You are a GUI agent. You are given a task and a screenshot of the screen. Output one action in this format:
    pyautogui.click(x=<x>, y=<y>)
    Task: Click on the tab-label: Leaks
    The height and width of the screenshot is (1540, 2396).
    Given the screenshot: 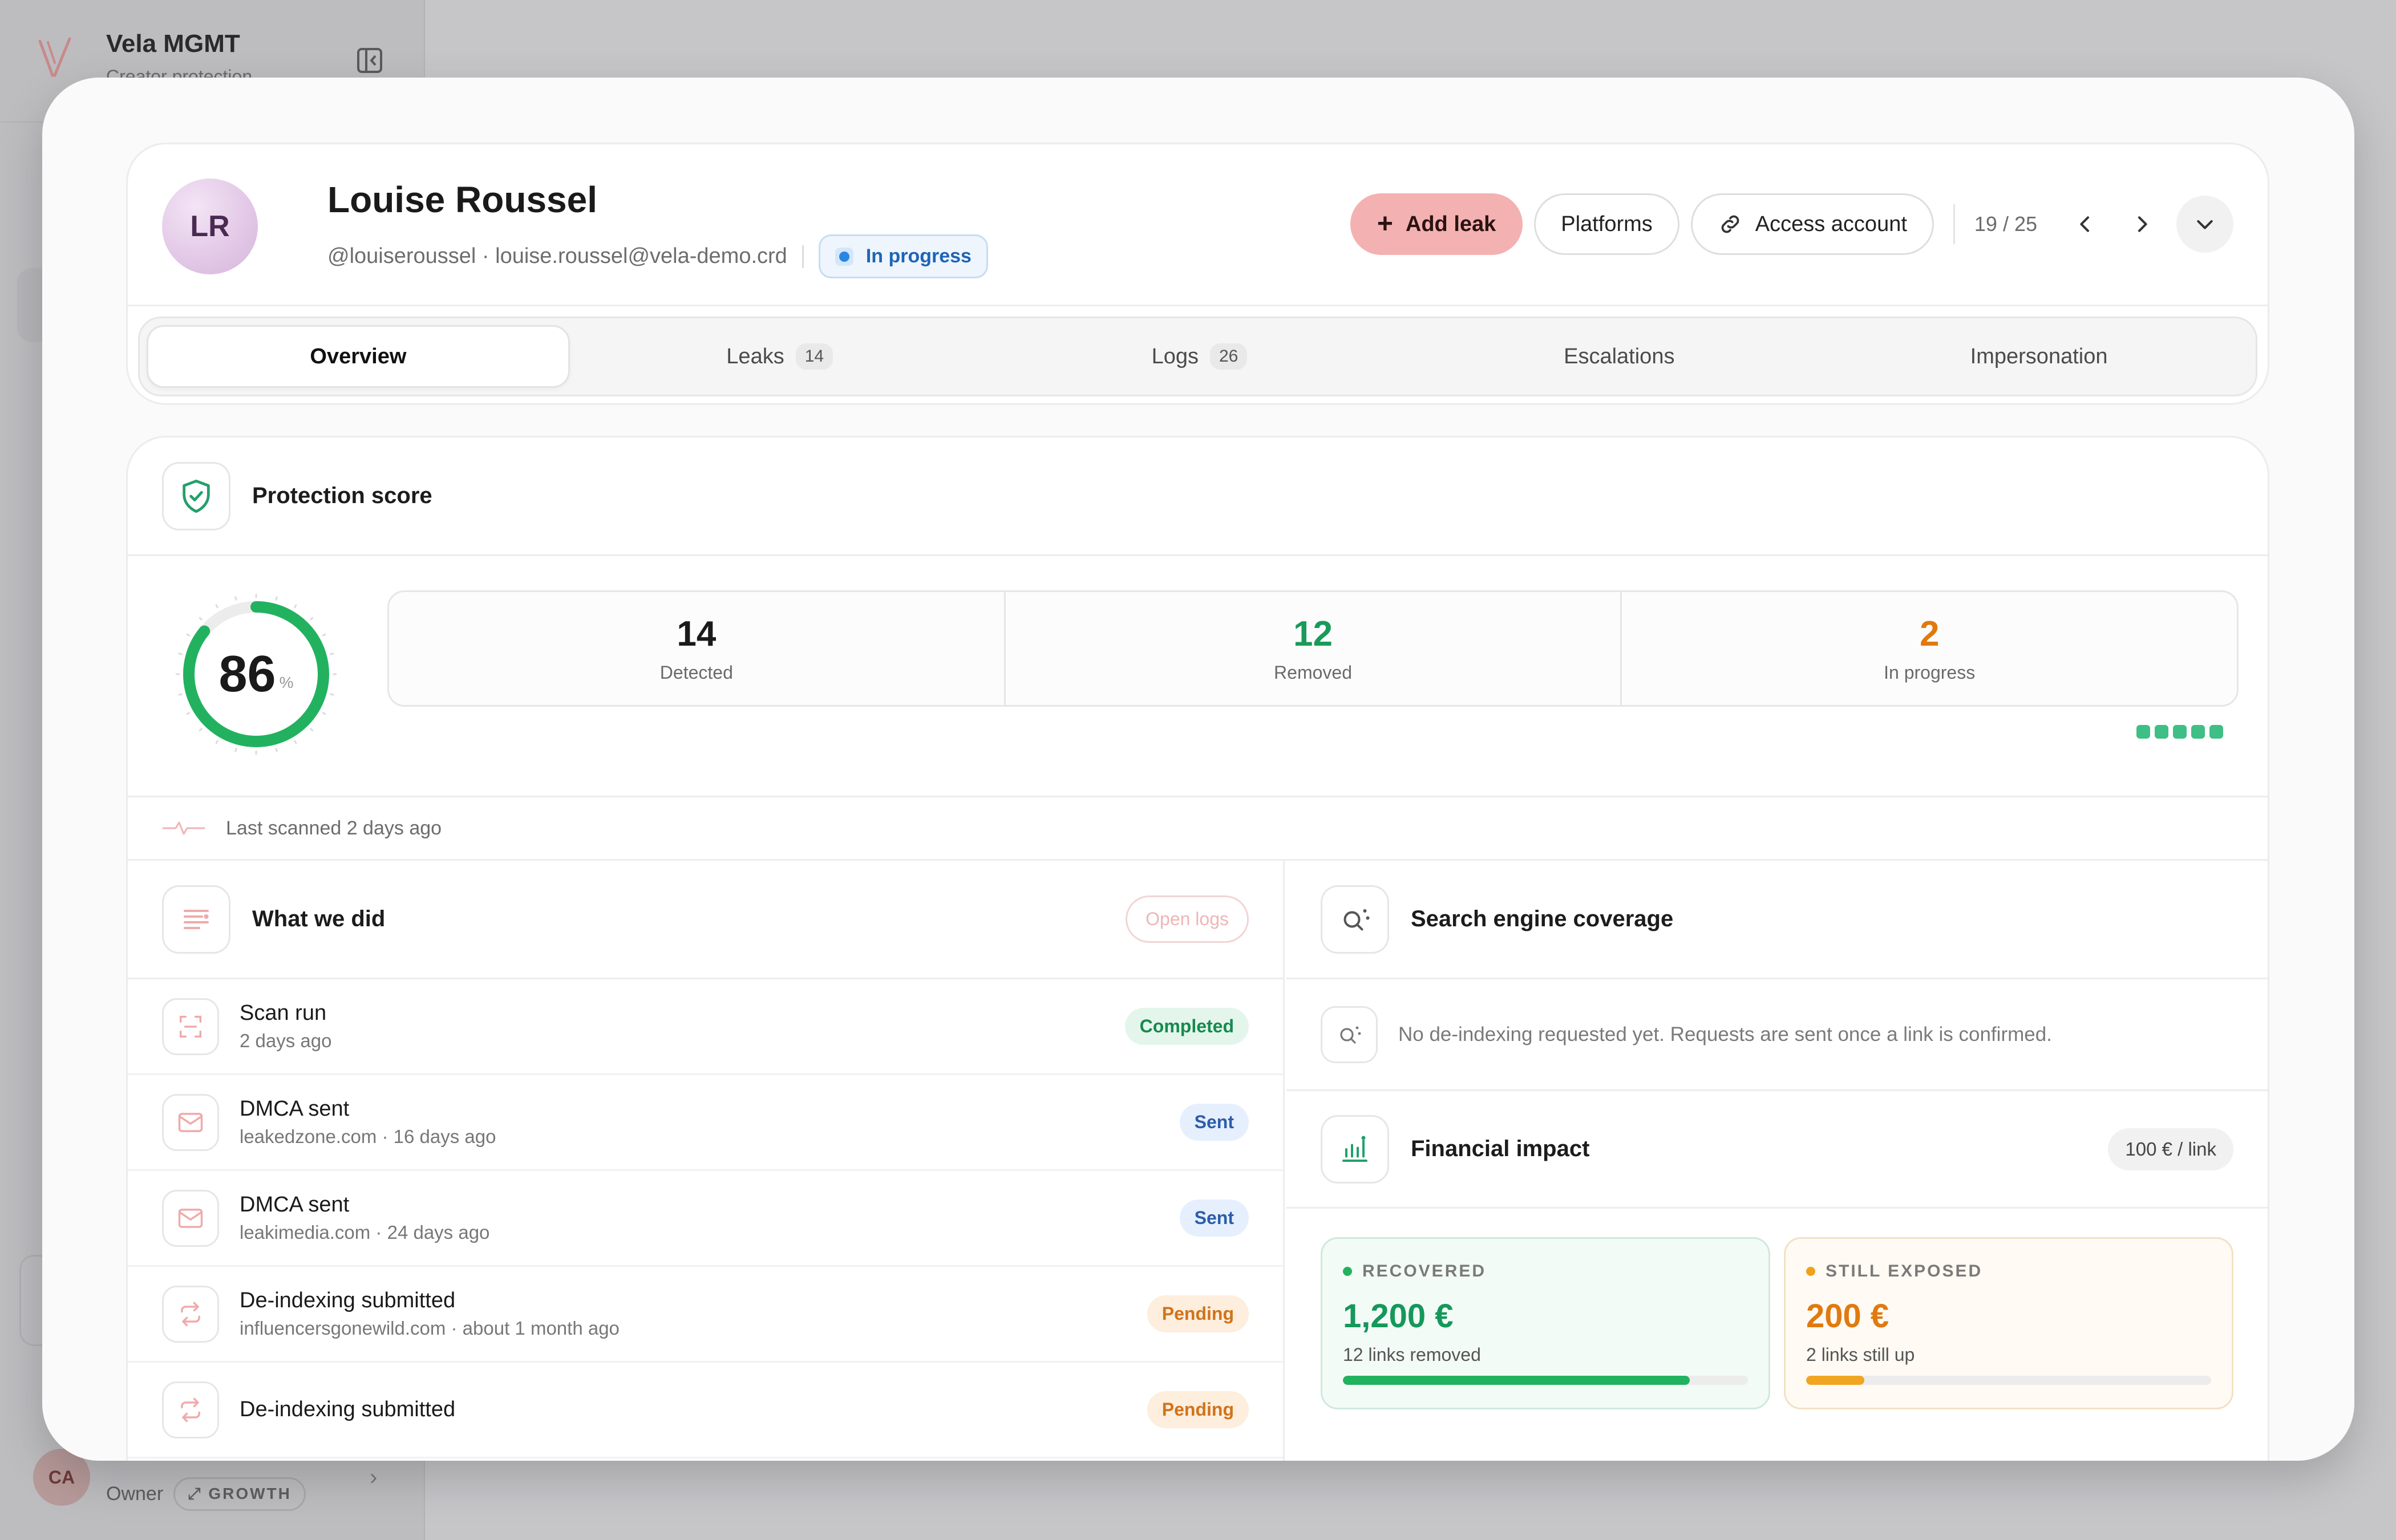 What is the action you would take?
    pyautogui.click(x=755, y=356)
    